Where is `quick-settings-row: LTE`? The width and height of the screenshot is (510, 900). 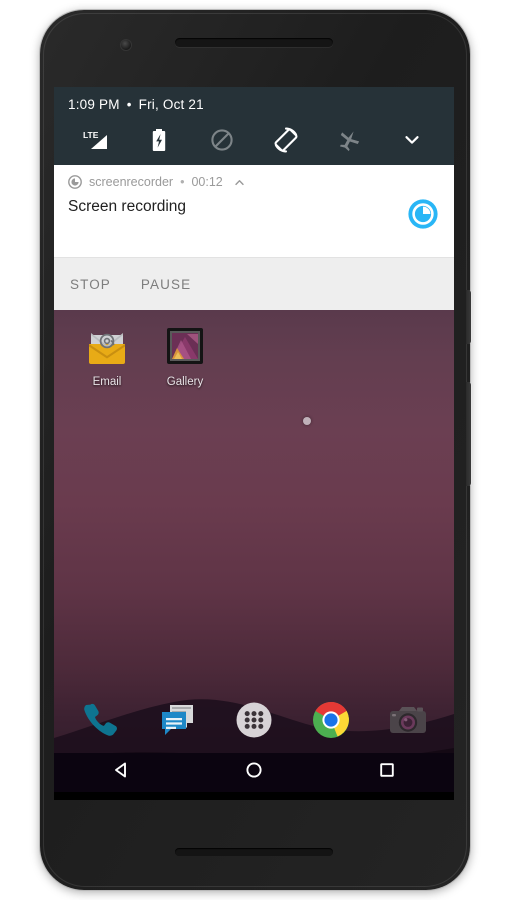
quick-settings-row: LTE is located at coordinates (254, 143).